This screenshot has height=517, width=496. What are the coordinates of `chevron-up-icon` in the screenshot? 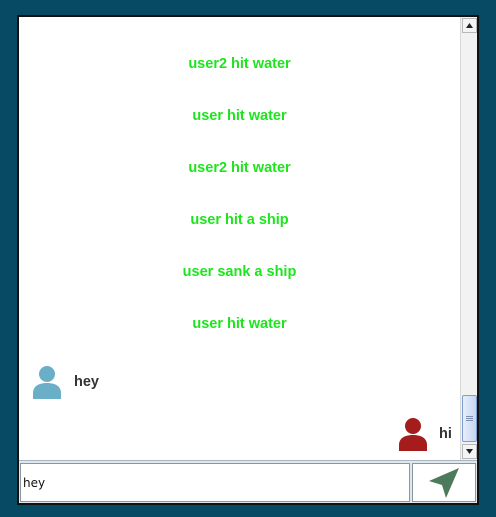 It's located at (469, 25).